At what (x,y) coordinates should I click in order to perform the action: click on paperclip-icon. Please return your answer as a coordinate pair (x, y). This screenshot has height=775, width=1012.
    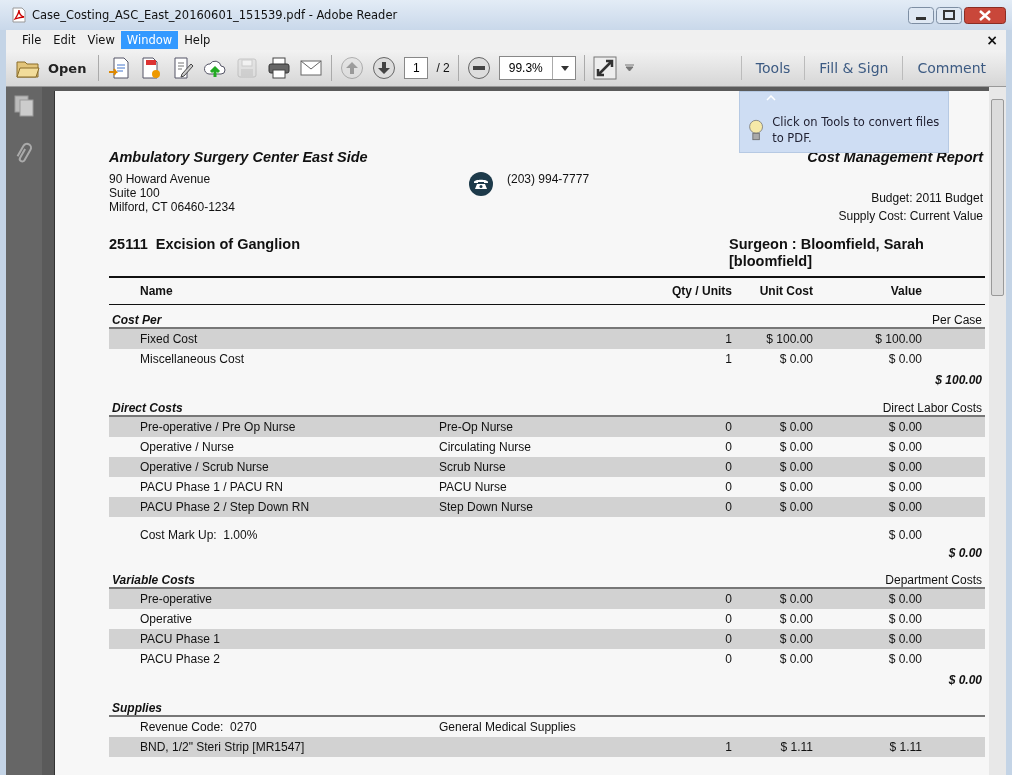
    Looking at the image, I should click on (24, 153).